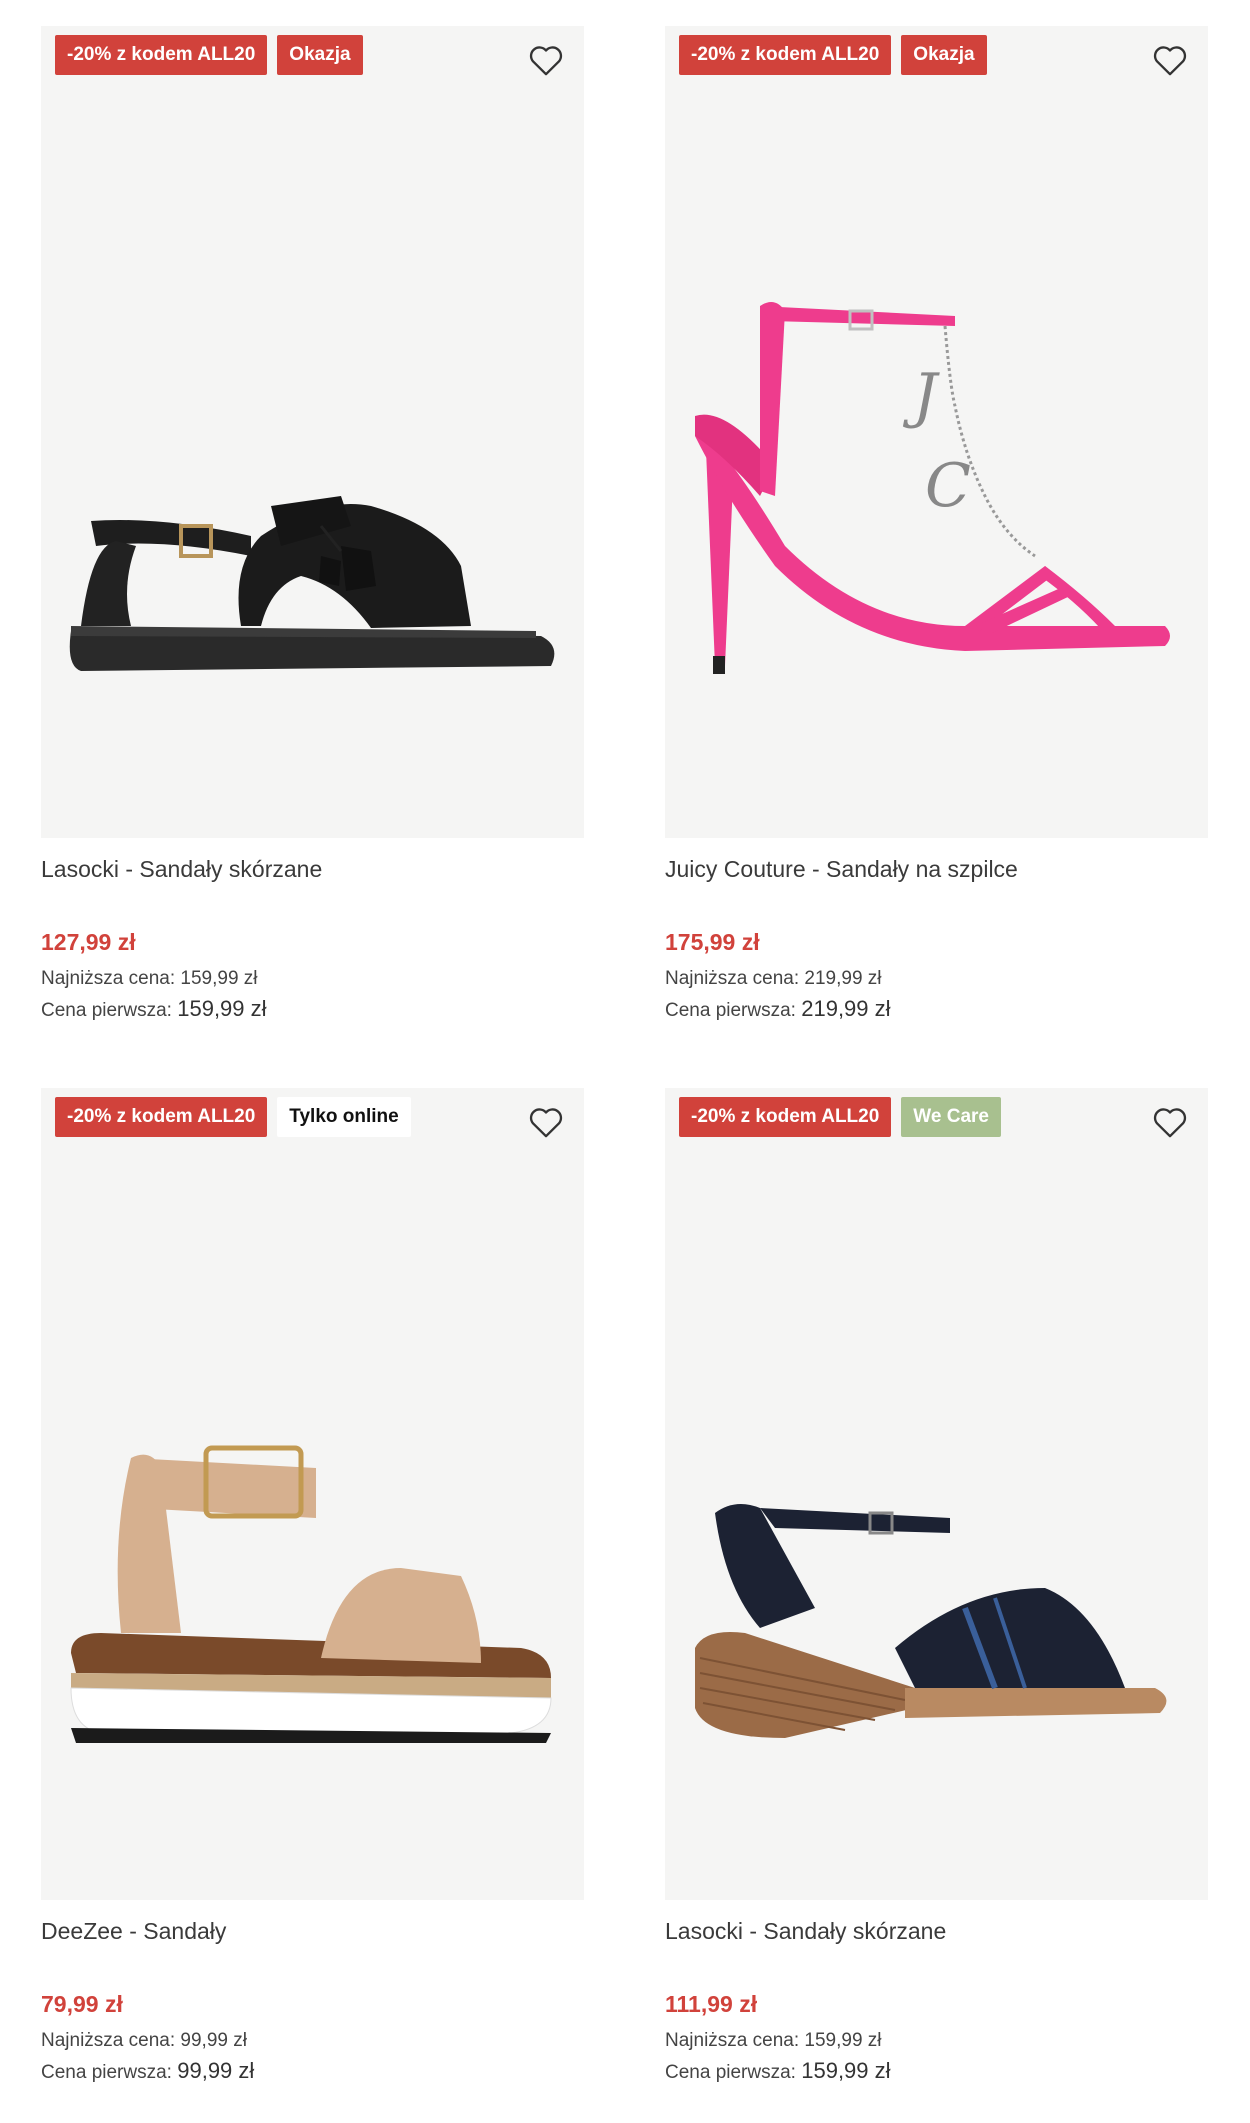  I want to click on product-name: Juicy Couture - Sandały na szpilce, so click(841, 869).